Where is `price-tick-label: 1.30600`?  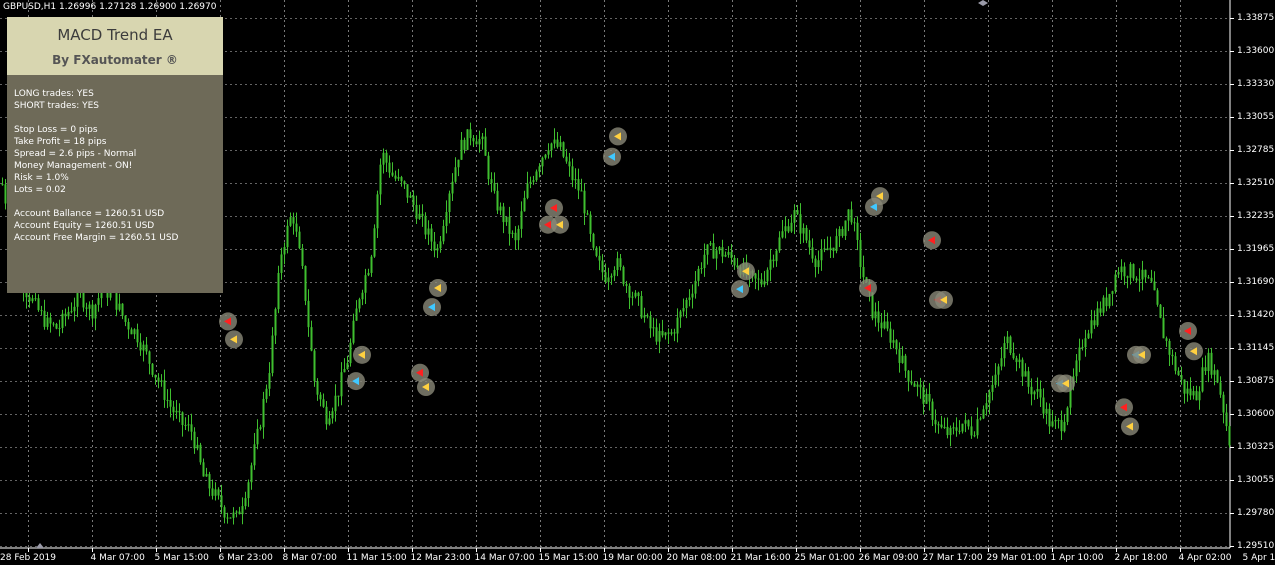
price-tick-label: 1.30600 is located at coordinates (1256, 413).